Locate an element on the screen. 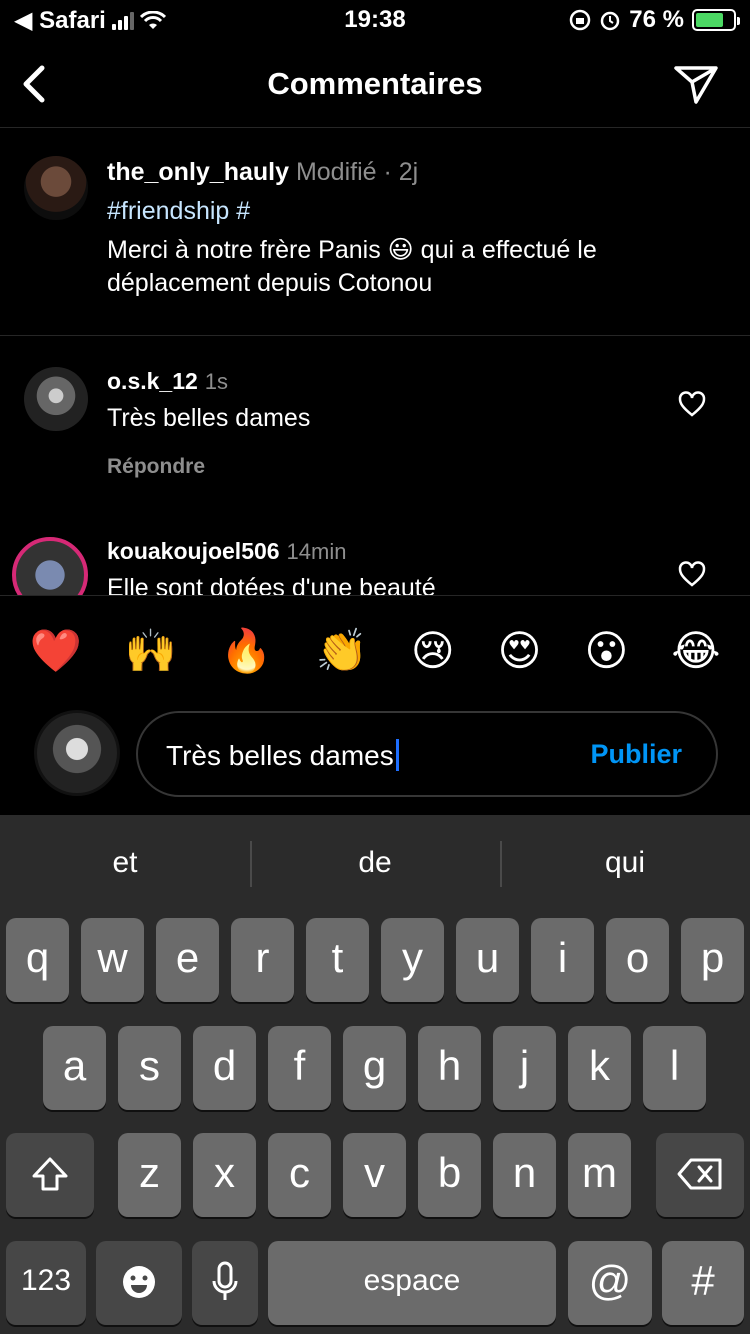  emoji-fire-button: 🔥 is located at coordinates (246, 650).